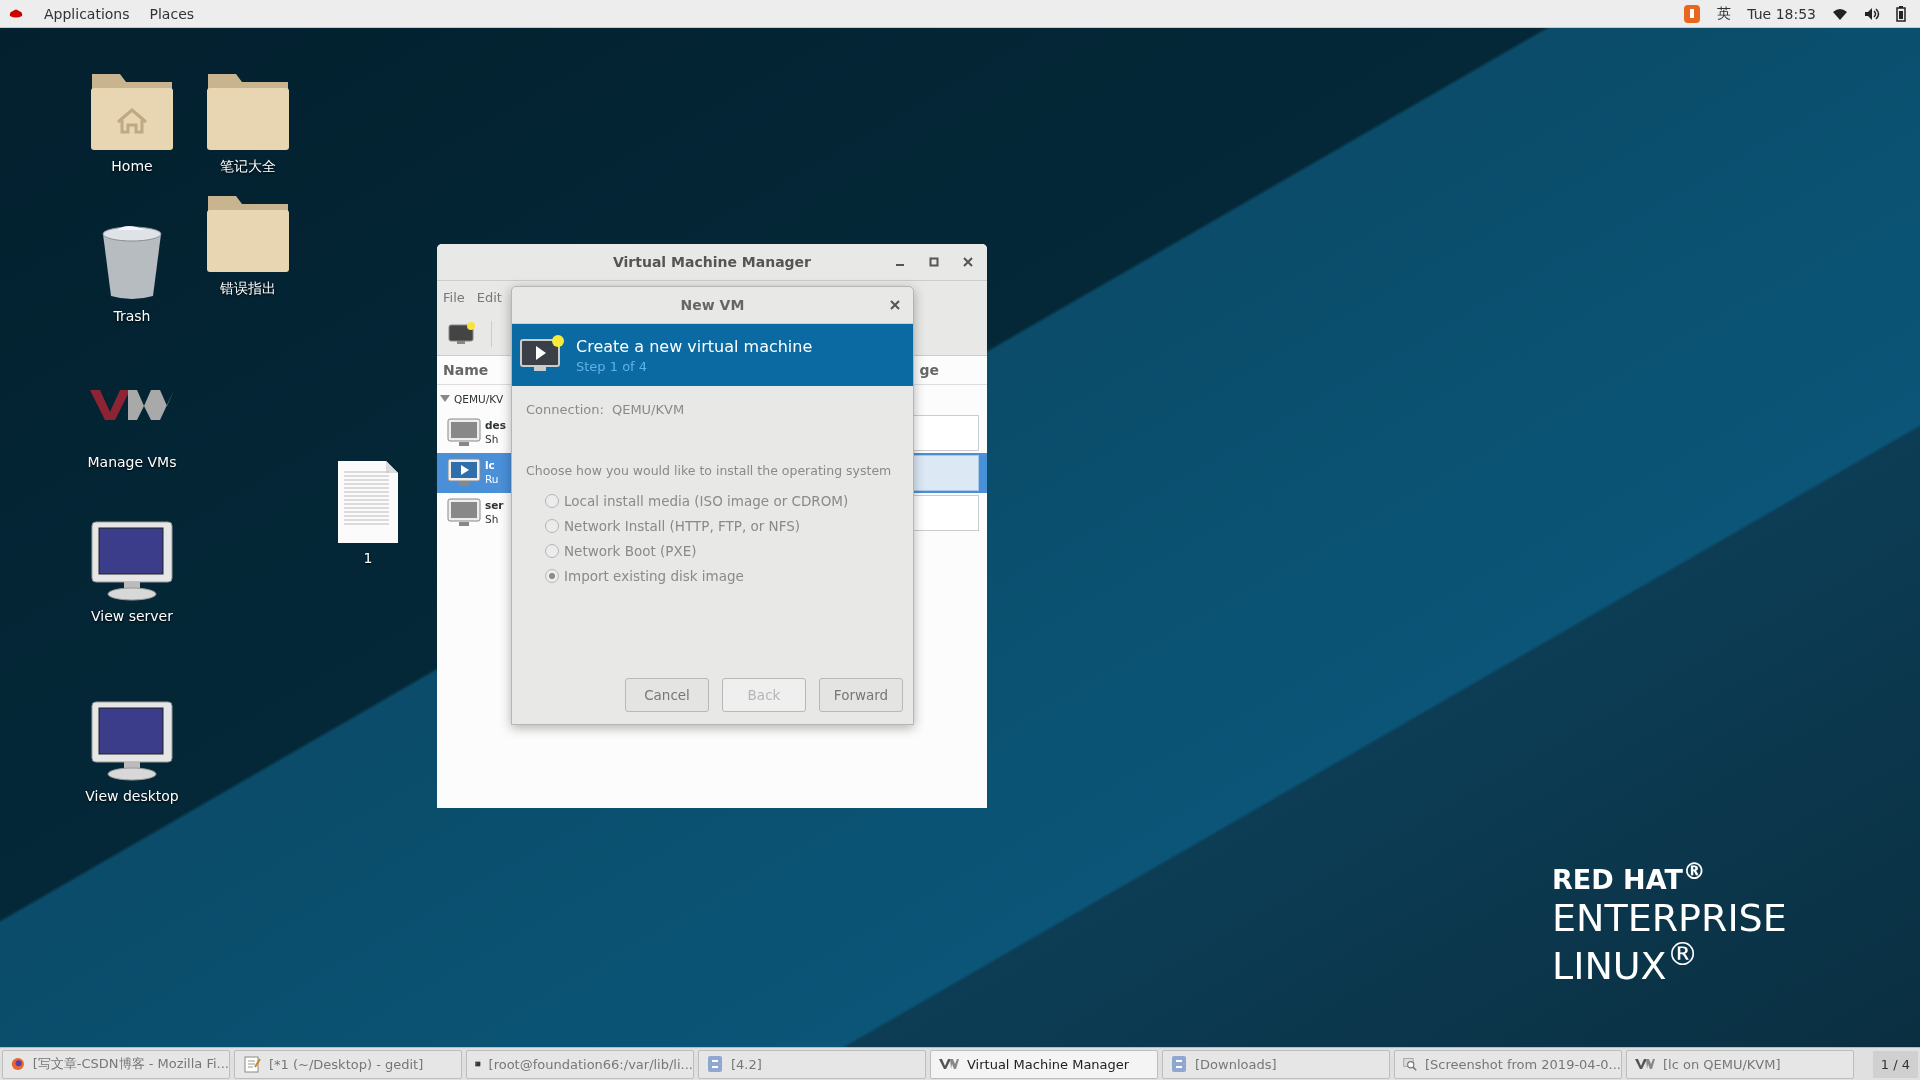  What do you see at coordinates (1629, 876) in the screenshot?
I see `logo-text: RED HAT$^{®}$` at bounding box center [1629, 876].